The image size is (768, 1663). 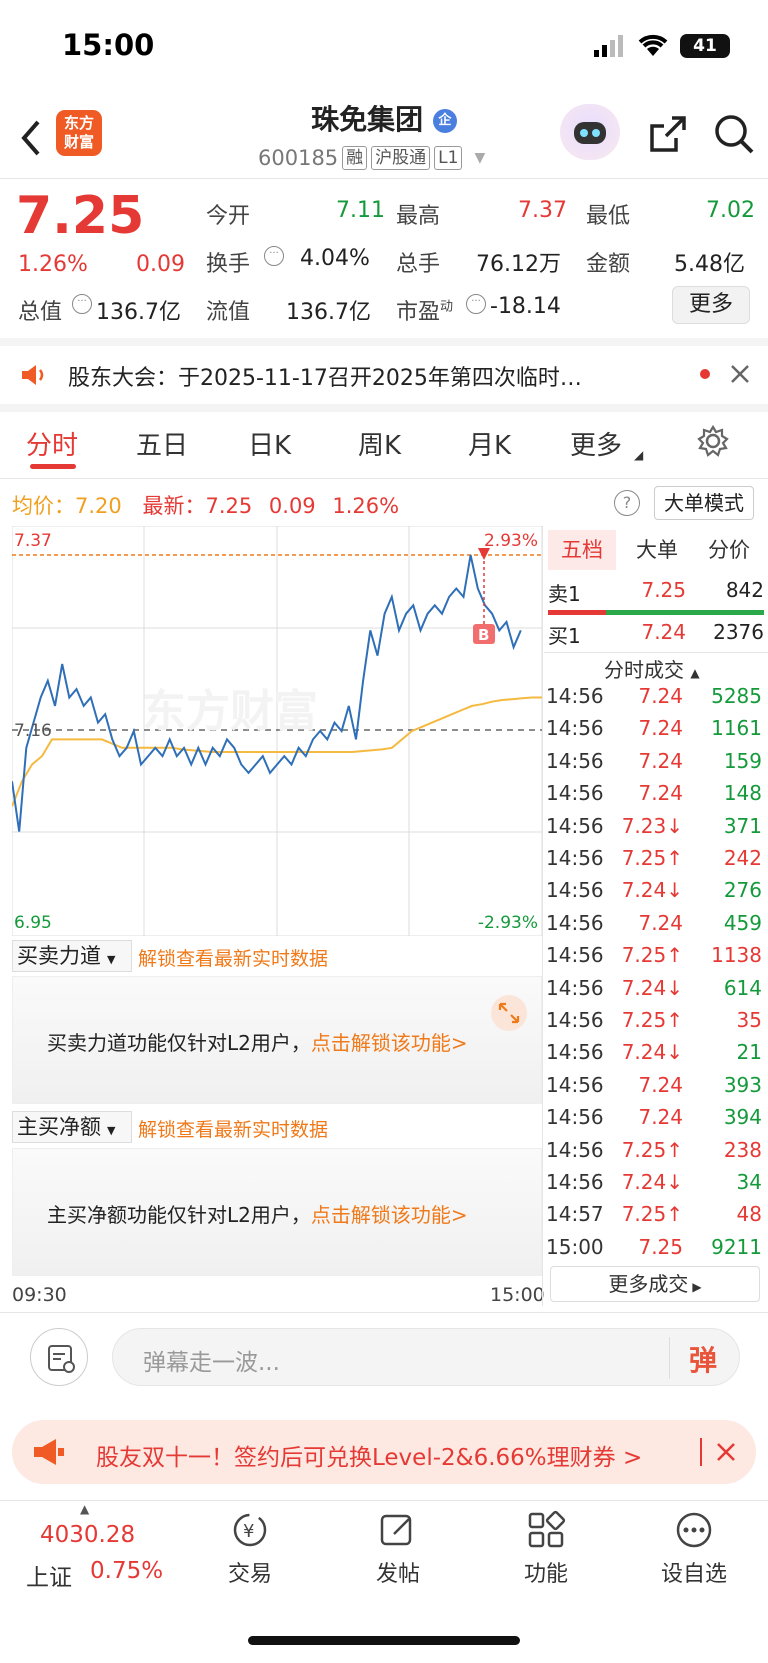 I want to click on caret-up-icon: ▲, so click(x=85, y=1509).